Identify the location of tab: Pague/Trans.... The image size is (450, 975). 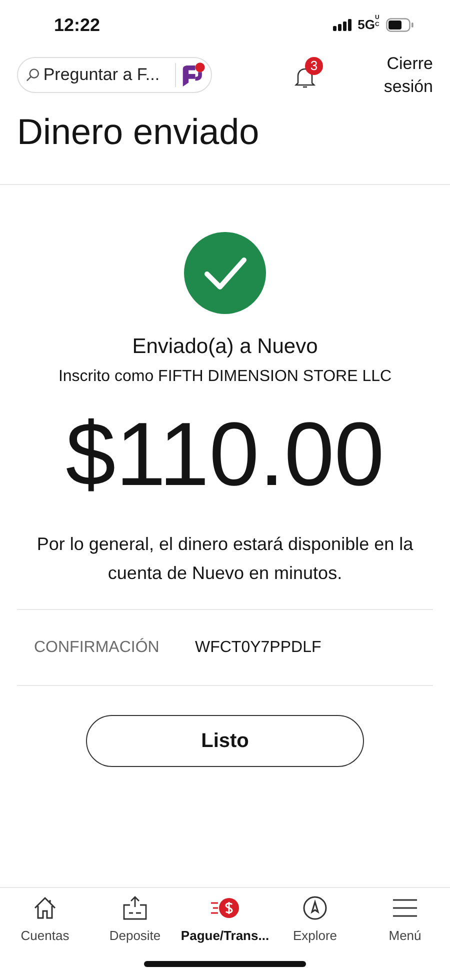
(225, 920).